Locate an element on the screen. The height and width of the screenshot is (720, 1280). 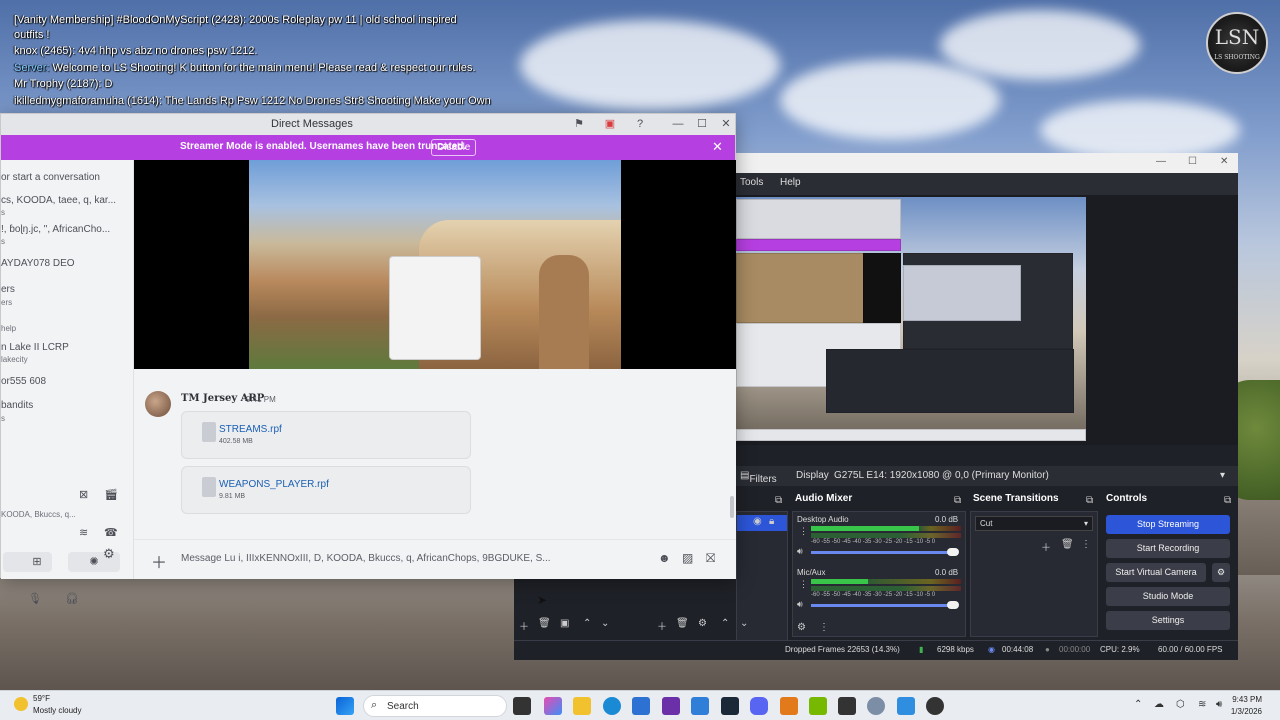
remove-scene-icon: 🗑︎ is located at coordinates (544, 623).